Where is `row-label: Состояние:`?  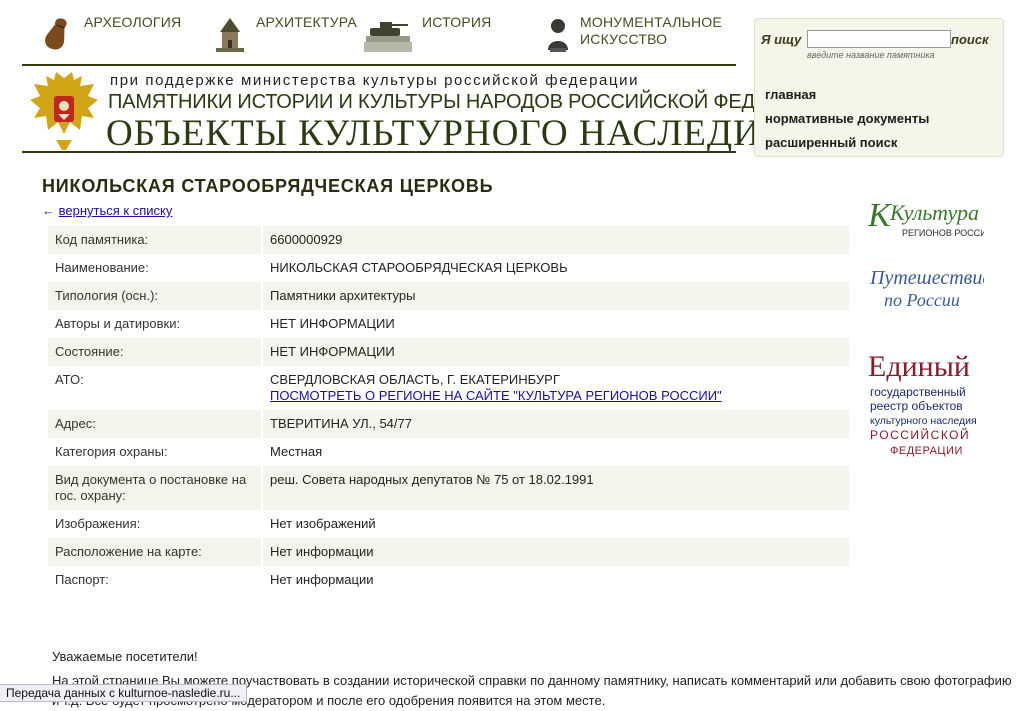
row-label: Состояние: is located at coordinates (155, 352).